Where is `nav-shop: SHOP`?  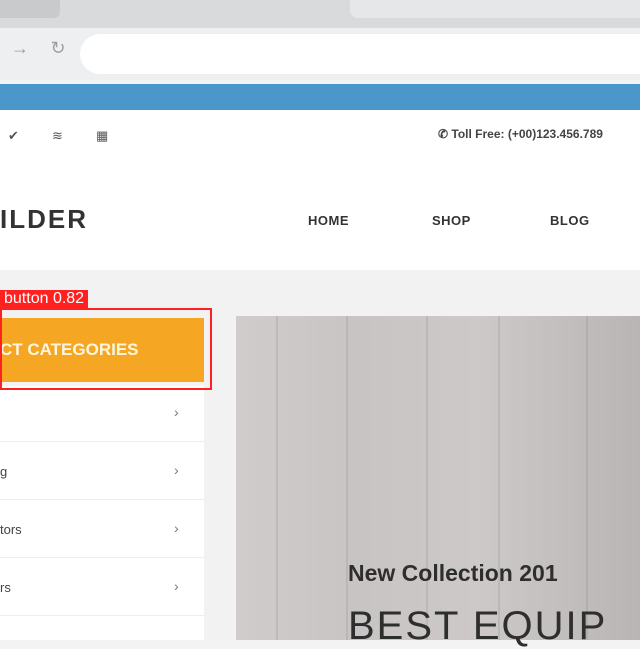
nav-shop: SHOP is located at coordinates (451, 220).